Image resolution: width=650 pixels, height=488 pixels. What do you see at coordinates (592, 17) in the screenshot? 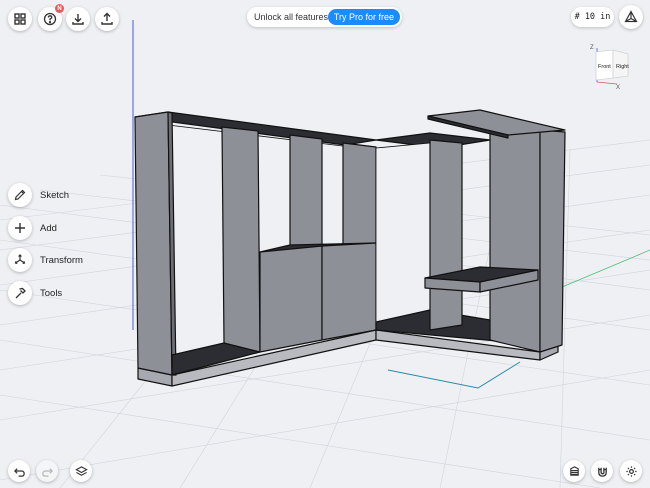
I see `grid-size-button: # 10 in` at bounding box center [592, 17].